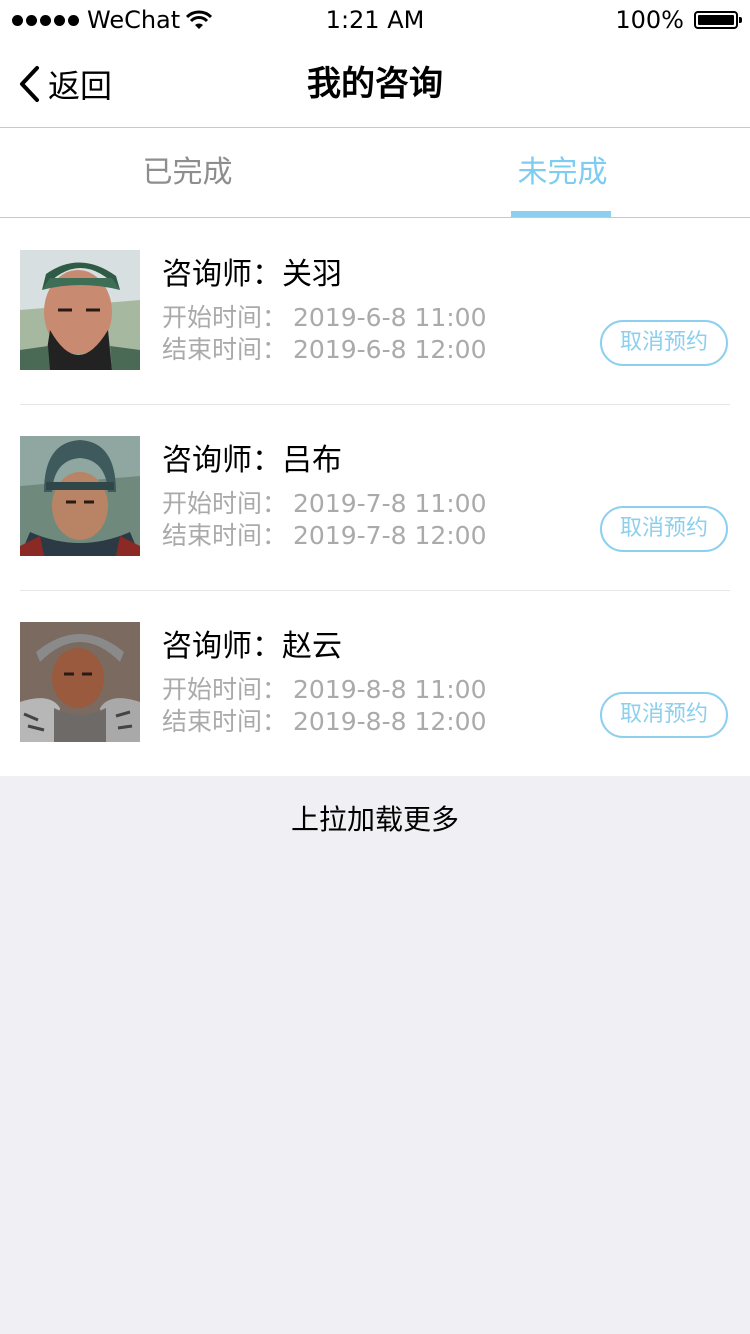 The height and width of the screenshot is (1334, 750). I want to click on consultant-value: 关羽, so click(312, 274).